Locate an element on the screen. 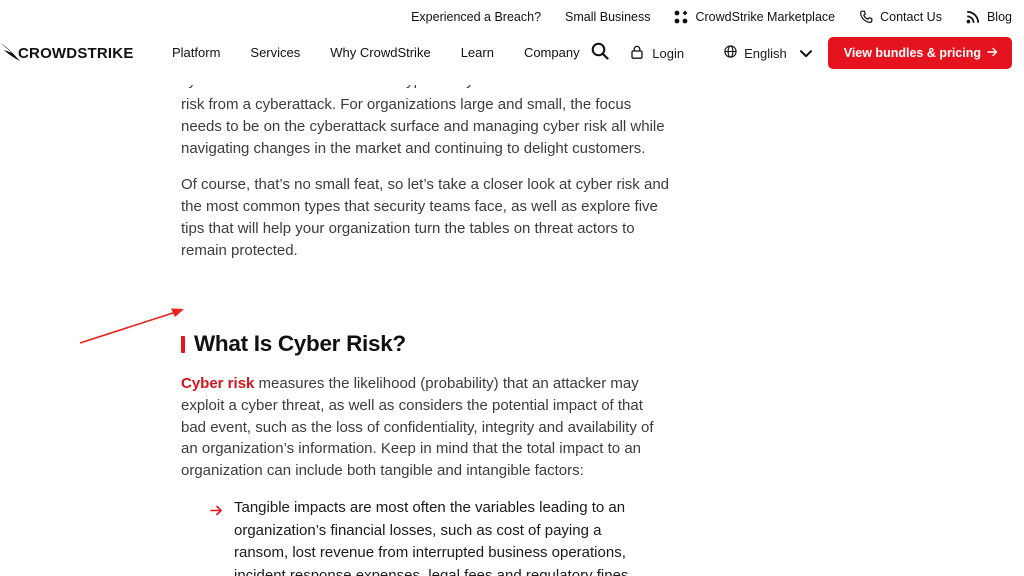 The image size is (1024, 576). nav-company: Company is located at coordinates (552, 52).